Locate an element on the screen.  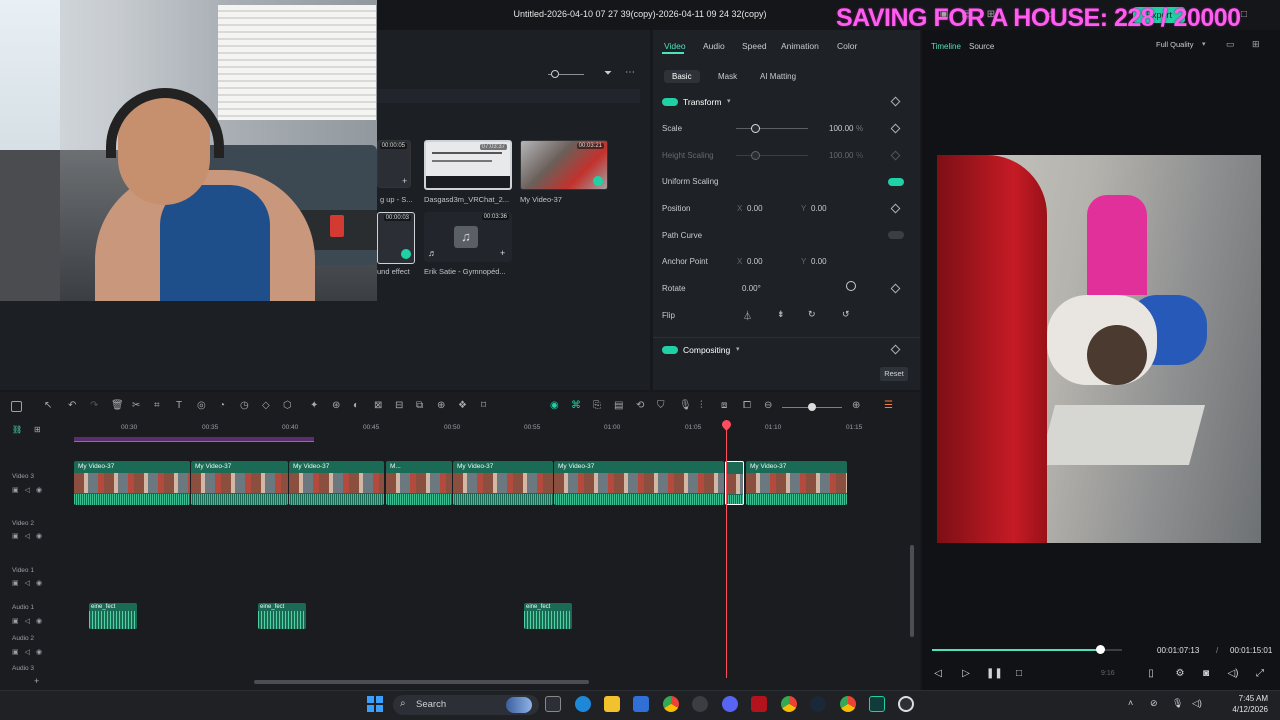
media-thumb-2: 07:03:37 is located at coordinates (468, 165).